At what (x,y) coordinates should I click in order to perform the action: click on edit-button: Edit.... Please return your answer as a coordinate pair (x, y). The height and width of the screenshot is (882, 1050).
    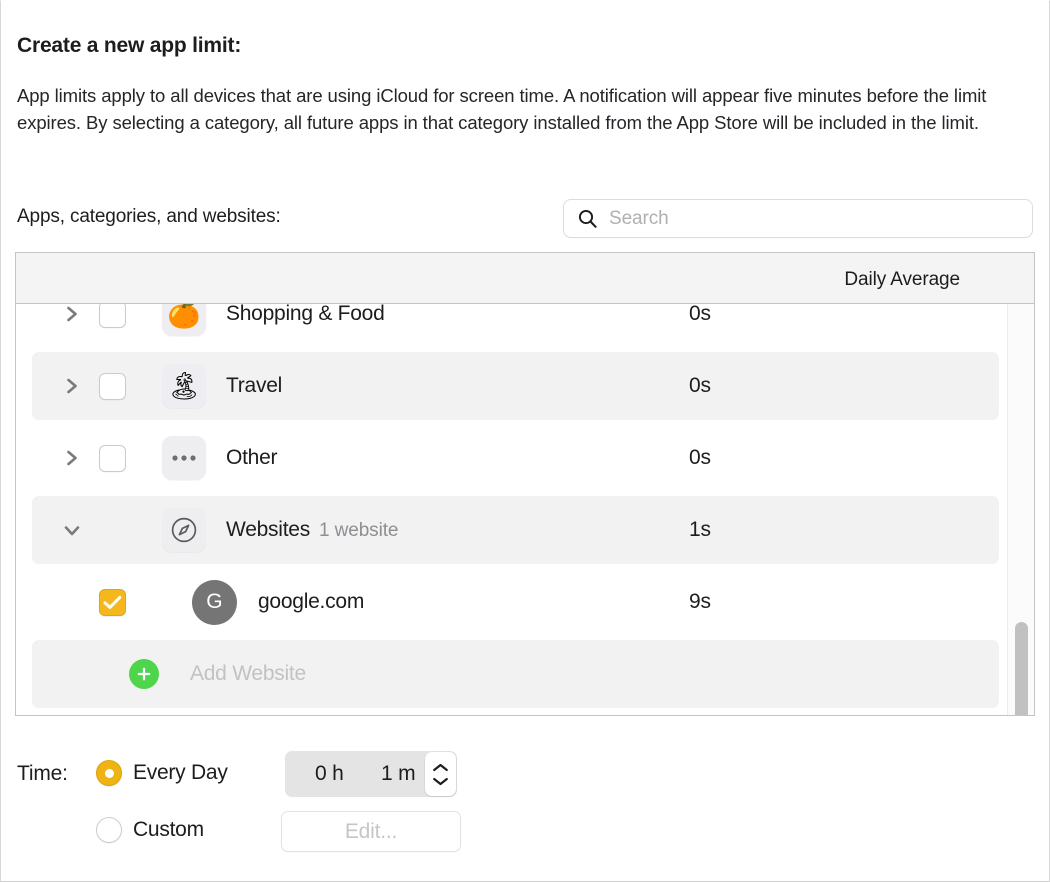
    Looking at the image, I should click on (371, 831).